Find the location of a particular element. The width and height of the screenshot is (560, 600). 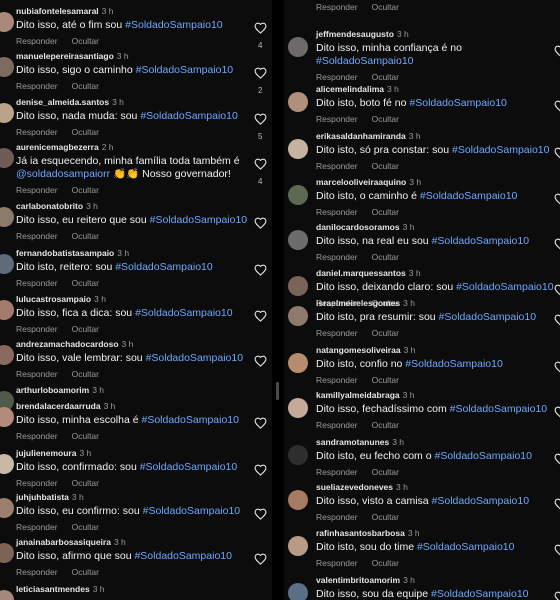

username-link: marcelooliveiraaquino is located at coordinates (361, 182).